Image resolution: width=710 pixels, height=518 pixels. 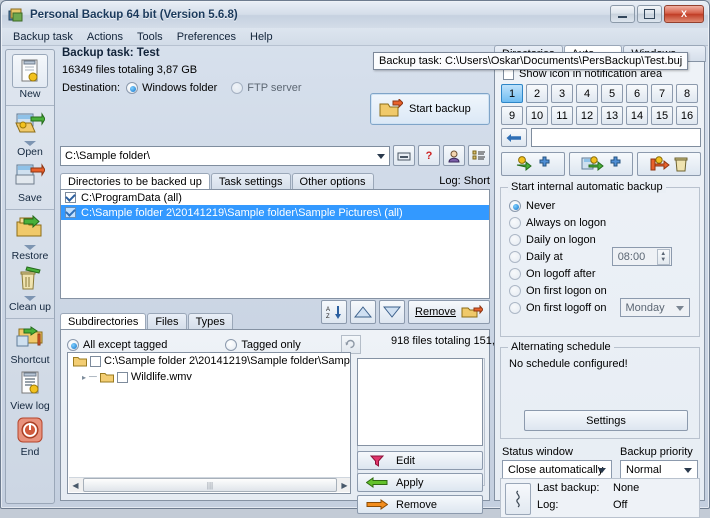 I want to click on task-number-11: 11, so click(x=562, y=115).